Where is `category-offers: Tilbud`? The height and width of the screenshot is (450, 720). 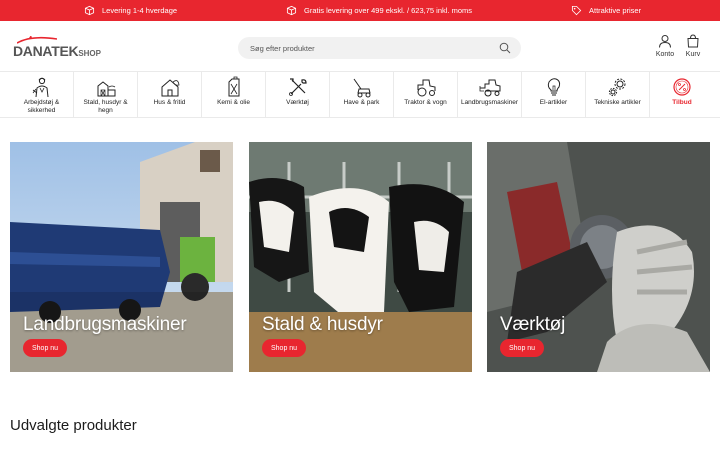 category-offers: Tilbud is located at coordinates (682, 95).